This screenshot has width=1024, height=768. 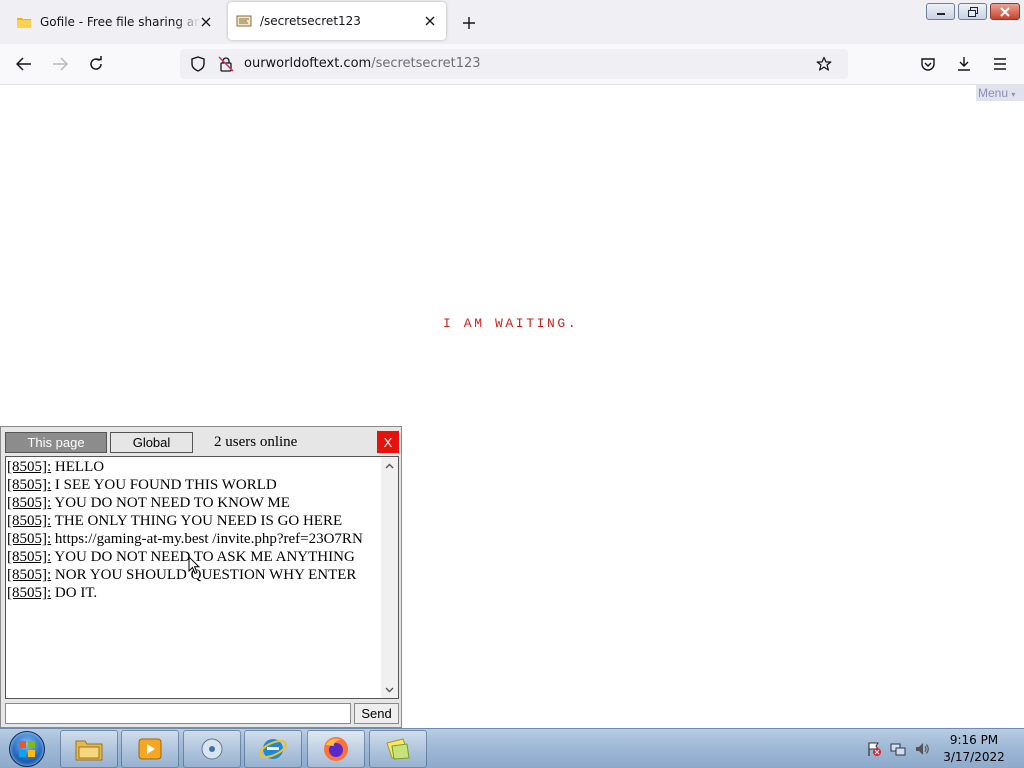 I want to click on download-icon, so click(x=964, y=64).